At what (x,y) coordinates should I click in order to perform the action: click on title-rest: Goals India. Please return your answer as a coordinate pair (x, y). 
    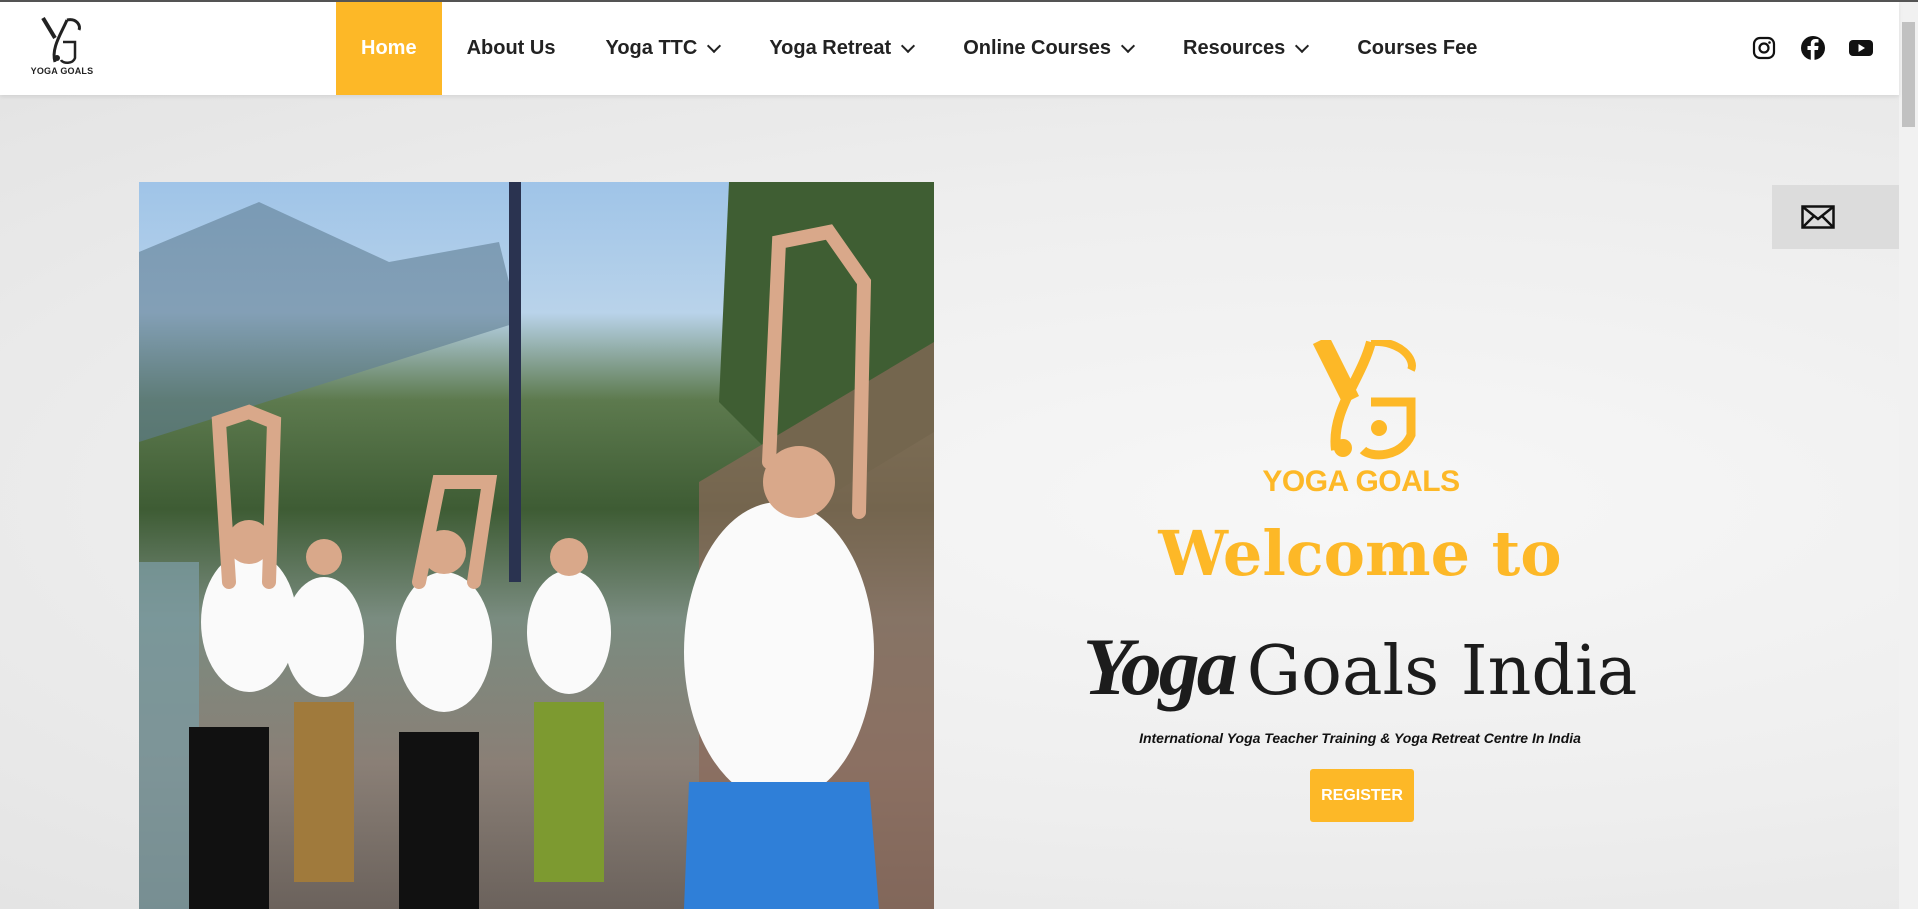
    Looking at the image, I should click on (1442, 671).